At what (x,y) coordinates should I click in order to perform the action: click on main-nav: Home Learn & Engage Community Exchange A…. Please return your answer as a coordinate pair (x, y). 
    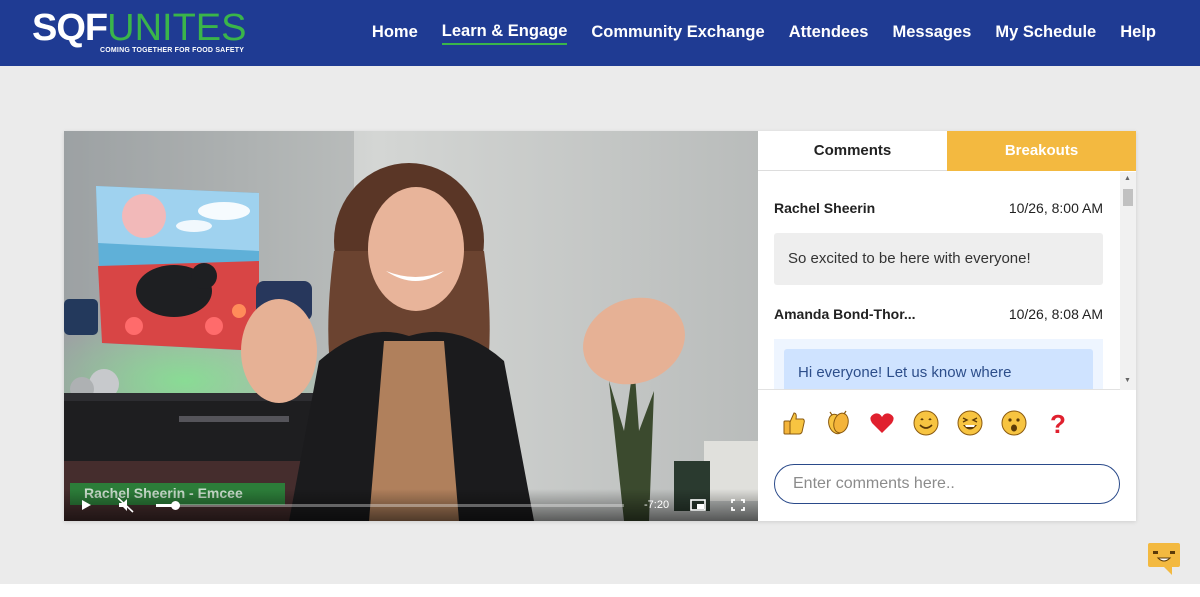
    Looking at the image, I should click on (764, 33).